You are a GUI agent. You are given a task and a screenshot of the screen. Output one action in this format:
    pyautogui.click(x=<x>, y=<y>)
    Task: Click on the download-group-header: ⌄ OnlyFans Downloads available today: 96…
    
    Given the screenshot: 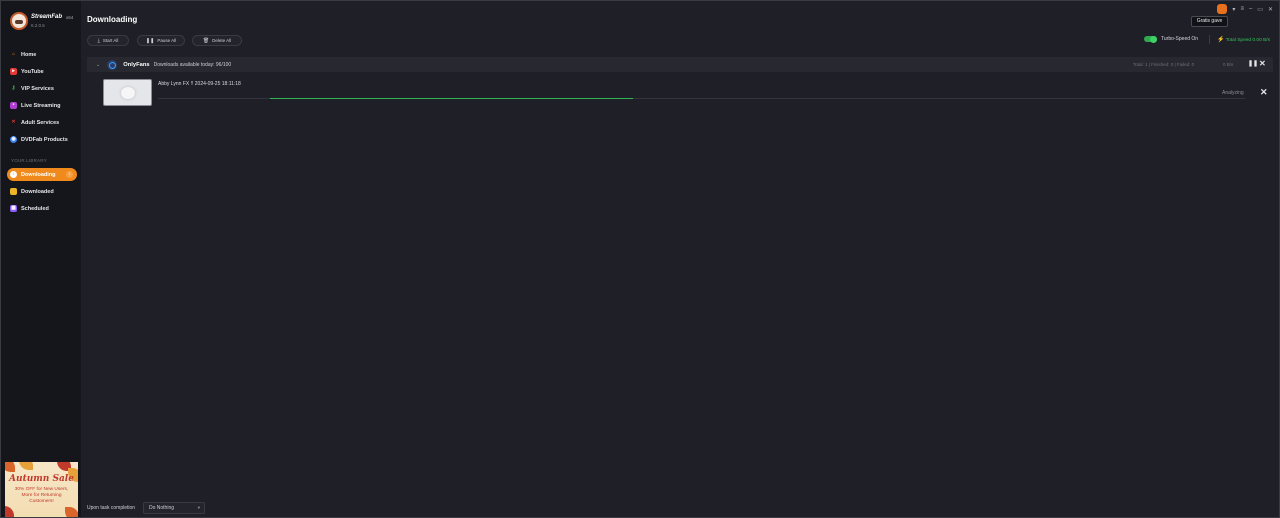 What is the action you would take?
    pyautogui.click(x=680, y=64)
    